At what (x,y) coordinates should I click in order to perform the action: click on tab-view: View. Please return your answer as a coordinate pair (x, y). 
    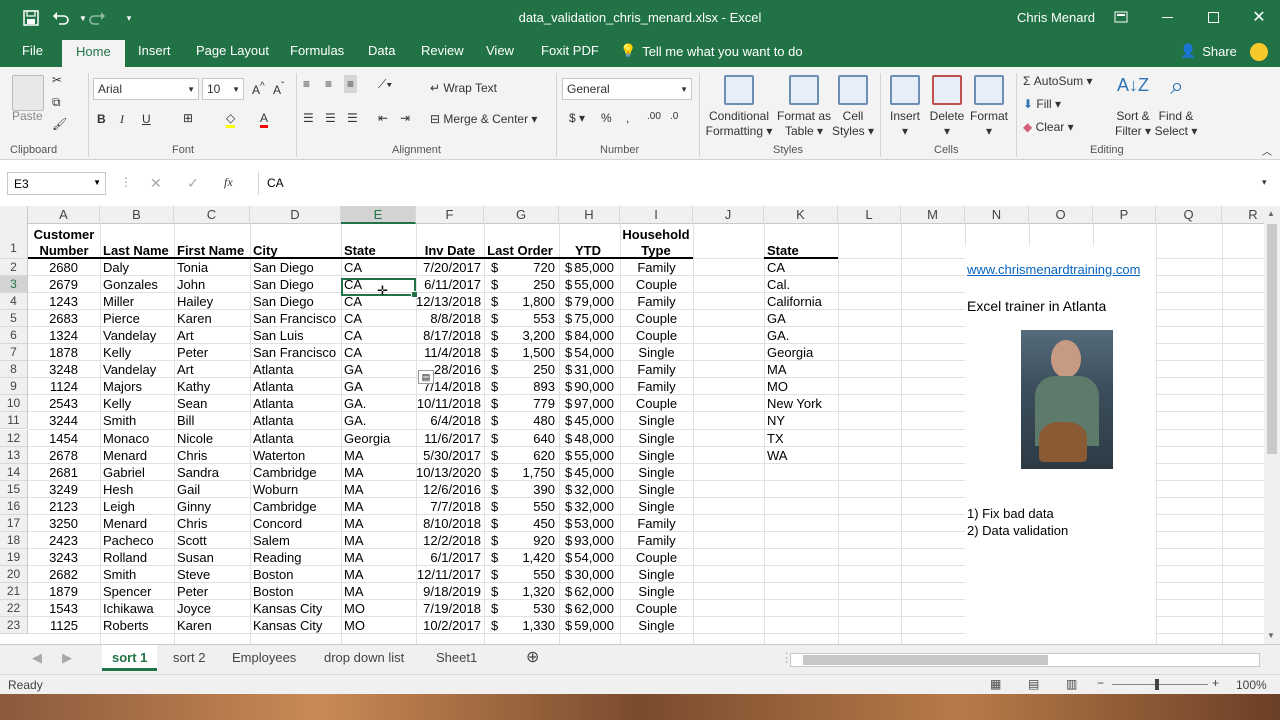
    Looking at the image, I should click on (500, 50).